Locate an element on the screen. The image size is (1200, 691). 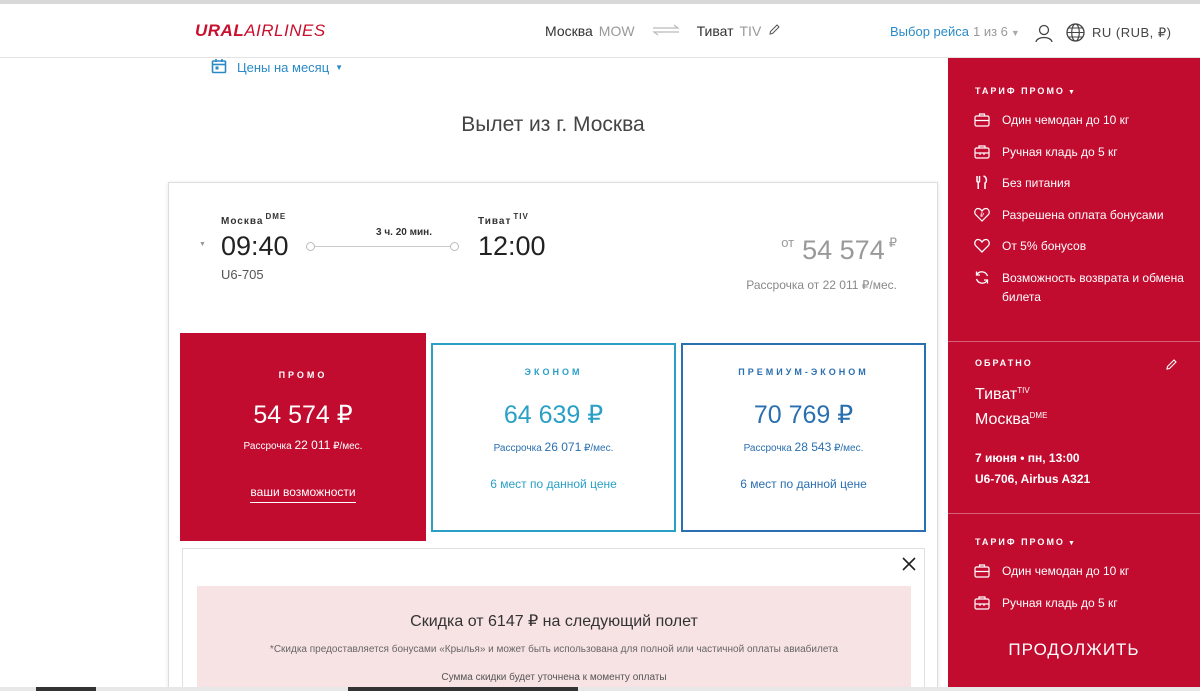
feature-item: От 5% бонусов is located at coordinates (1084, 246).